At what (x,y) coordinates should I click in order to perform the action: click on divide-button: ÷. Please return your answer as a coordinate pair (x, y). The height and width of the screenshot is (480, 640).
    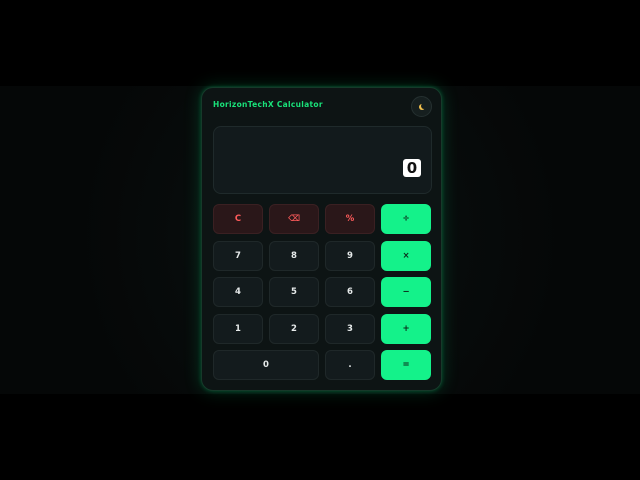
    Looking at the image, I should click on (406, 219).